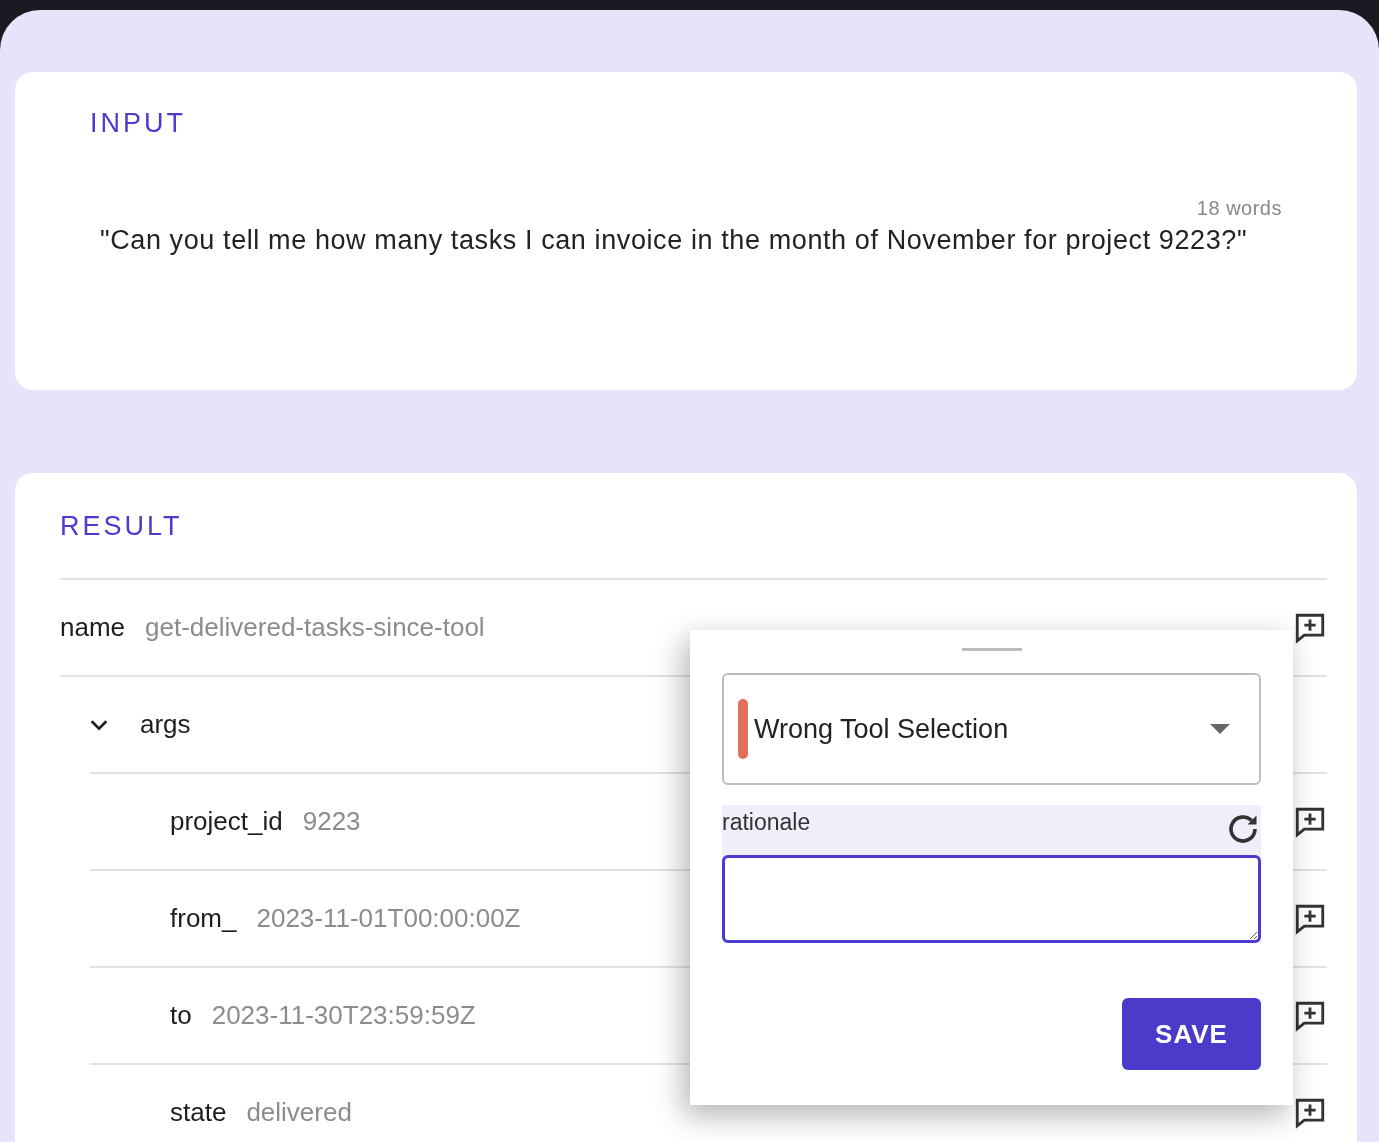 The width and height of the screenshot is (1379, 1142). Describe the element at coordinates (93, 627) in the screenshot. I see `field-key: name` at that location.